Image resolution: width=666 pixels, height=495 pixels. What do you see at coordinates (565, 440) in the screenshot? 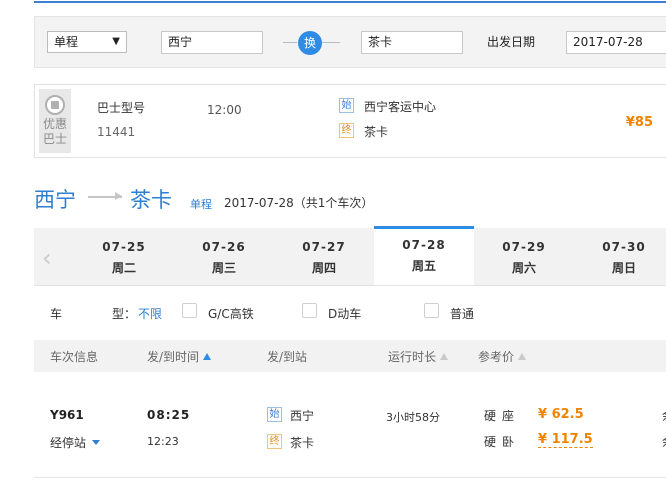
I see `seat-price: ¥ 117.5` at bounding box center [565, 440].